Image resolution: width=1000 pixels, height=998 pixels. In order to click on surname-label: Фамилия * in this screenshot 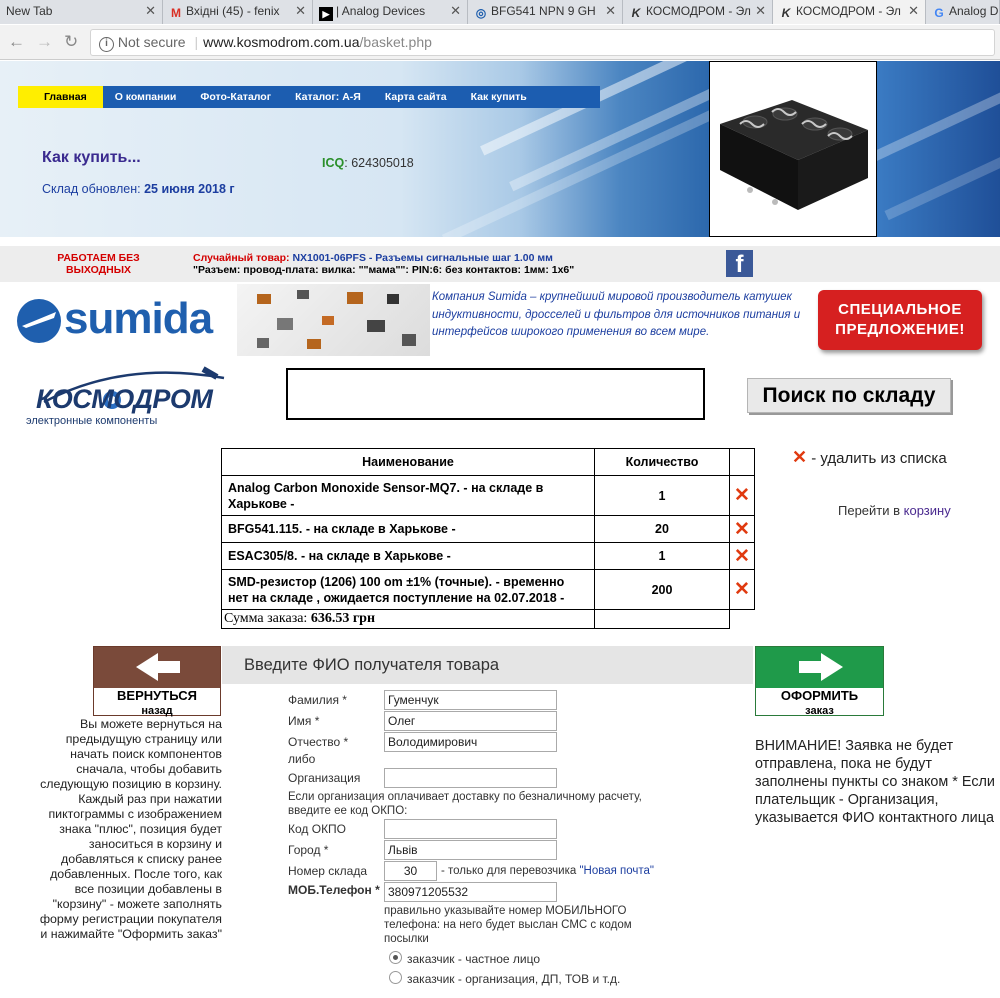, I will do `click(317, 700)`.